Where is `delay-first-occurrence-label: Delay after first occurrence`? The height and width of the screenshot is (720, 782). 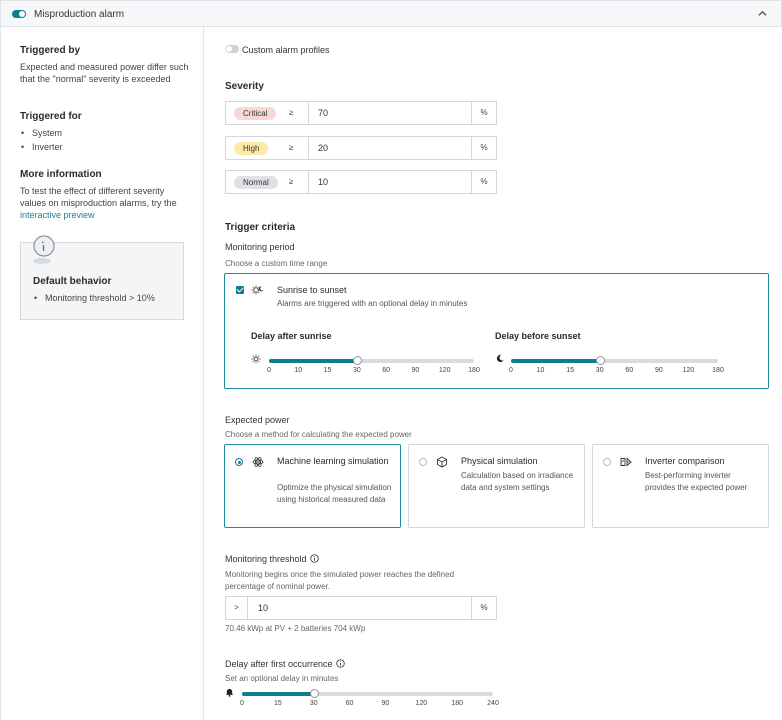
delay-first-occurrence-label: Delay after first occurrence is located at coordinates (285, 664).